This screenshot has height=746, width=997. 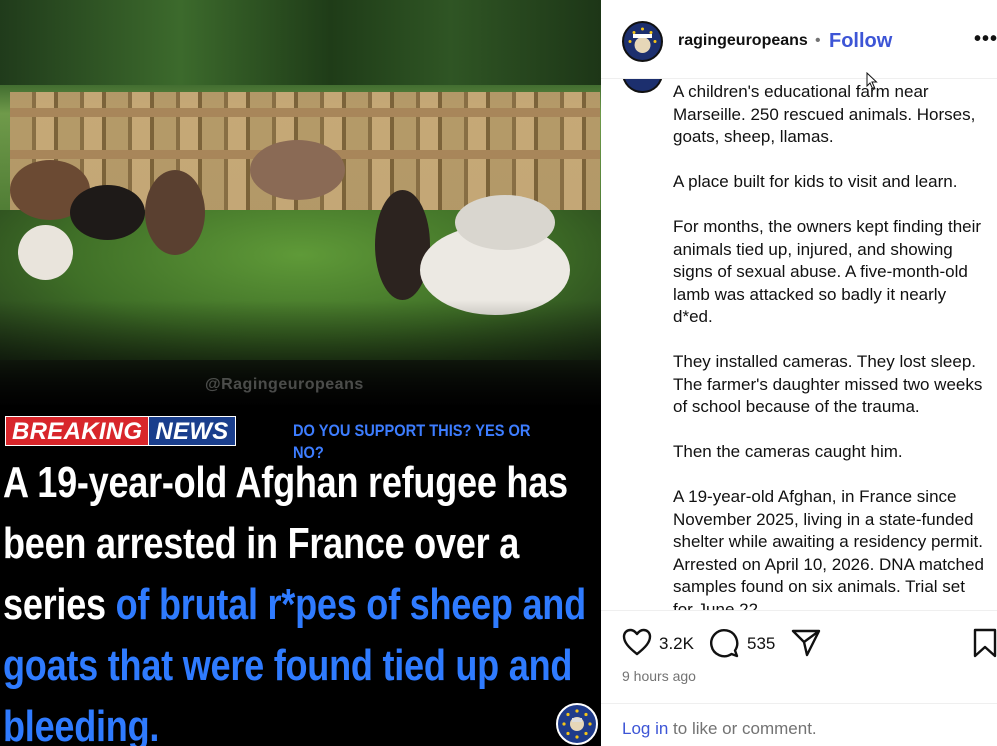 I want to click on trees-background, so click(x=300, y=42).